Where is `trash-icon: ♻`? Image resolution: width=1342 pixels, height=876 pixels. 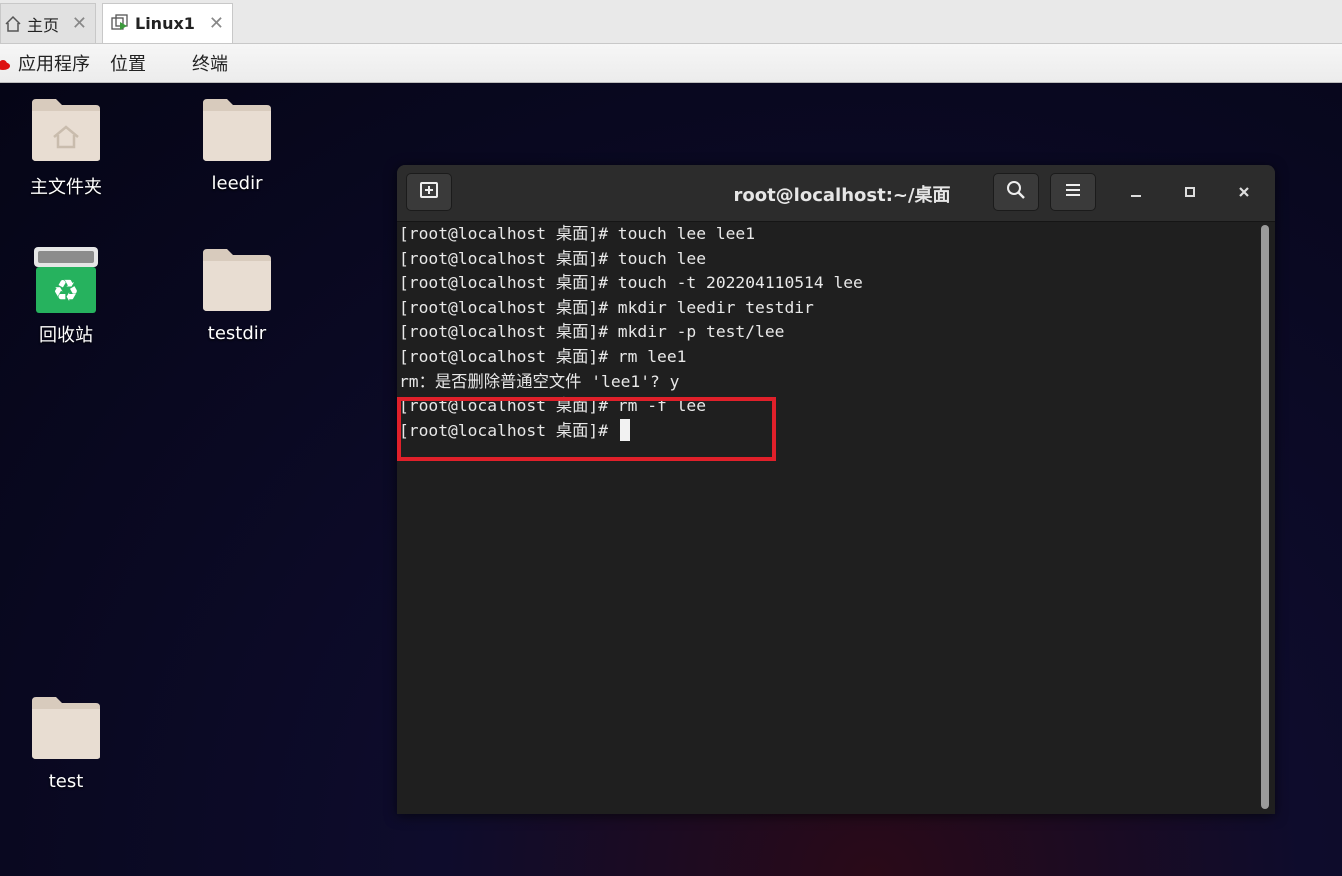
trash-icon: ♻ is located at coordinates (66, 279).